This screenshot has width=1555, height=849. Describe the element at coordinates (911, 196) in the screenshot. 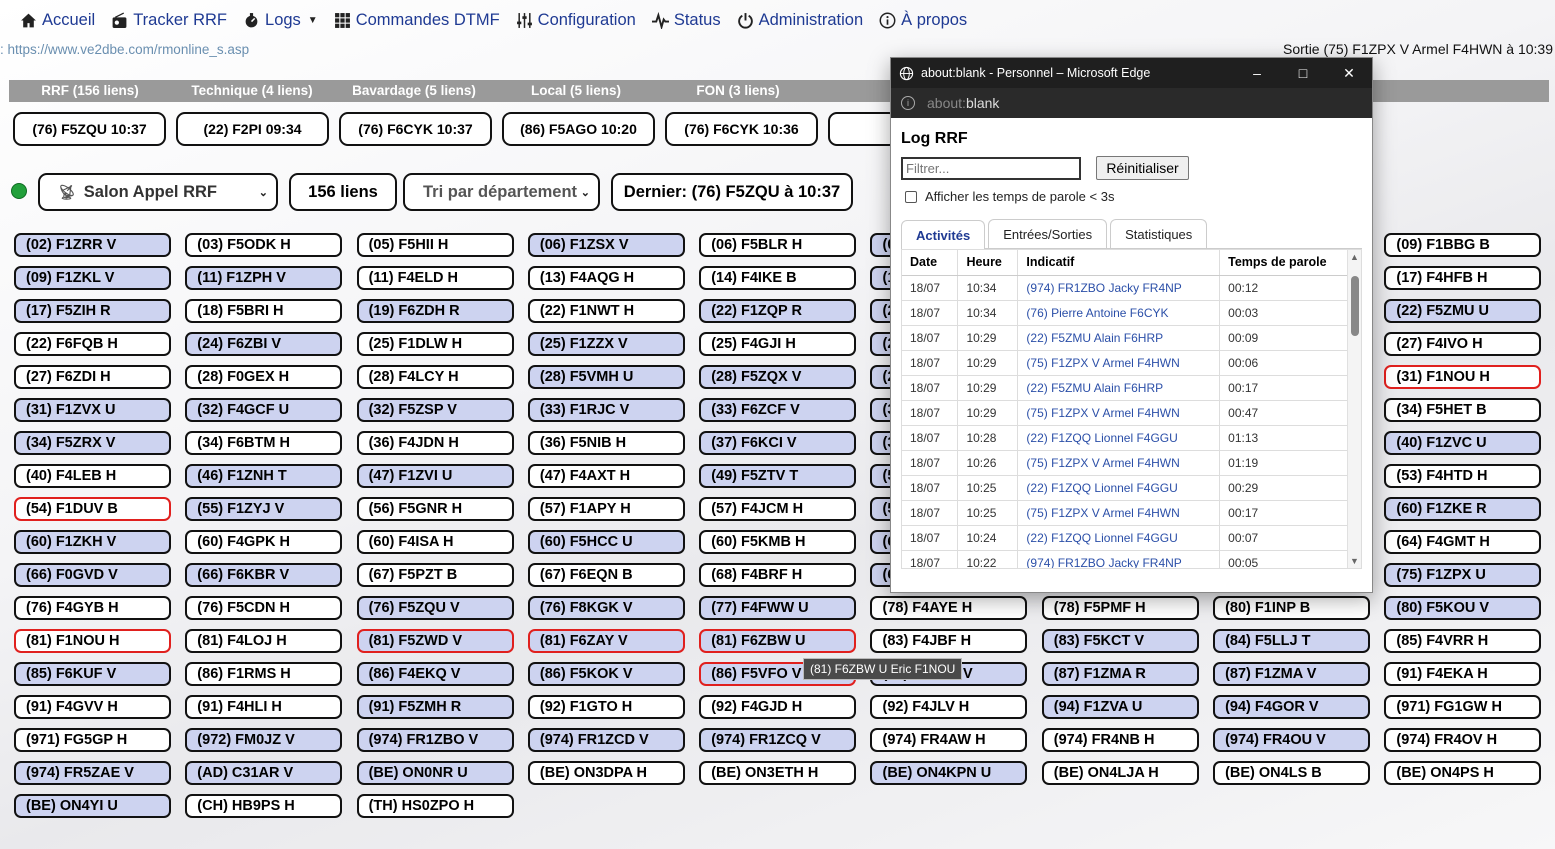

I see `short-talk-checkbox` at that location.